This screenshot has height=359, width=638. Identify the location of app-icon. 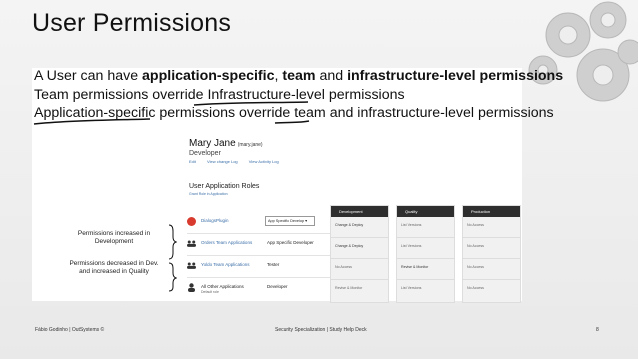
(191, 221).